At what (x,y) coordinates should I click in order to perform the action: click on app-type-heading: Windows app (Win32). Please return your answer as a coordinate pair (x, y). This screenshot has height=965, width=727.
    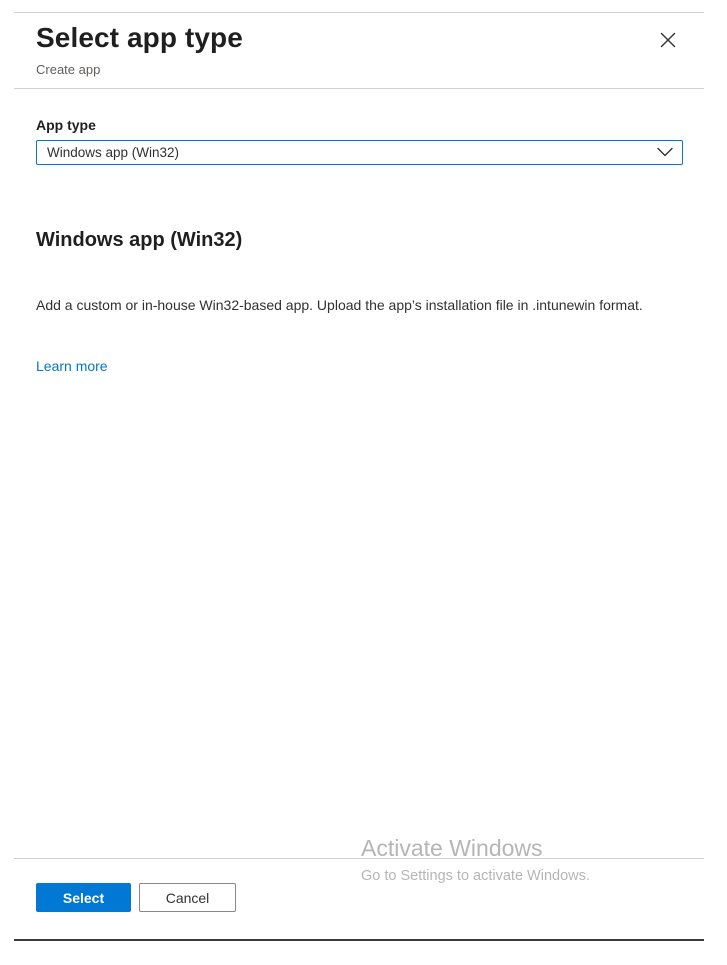
    Looking at the image, I should click on (139, 240).